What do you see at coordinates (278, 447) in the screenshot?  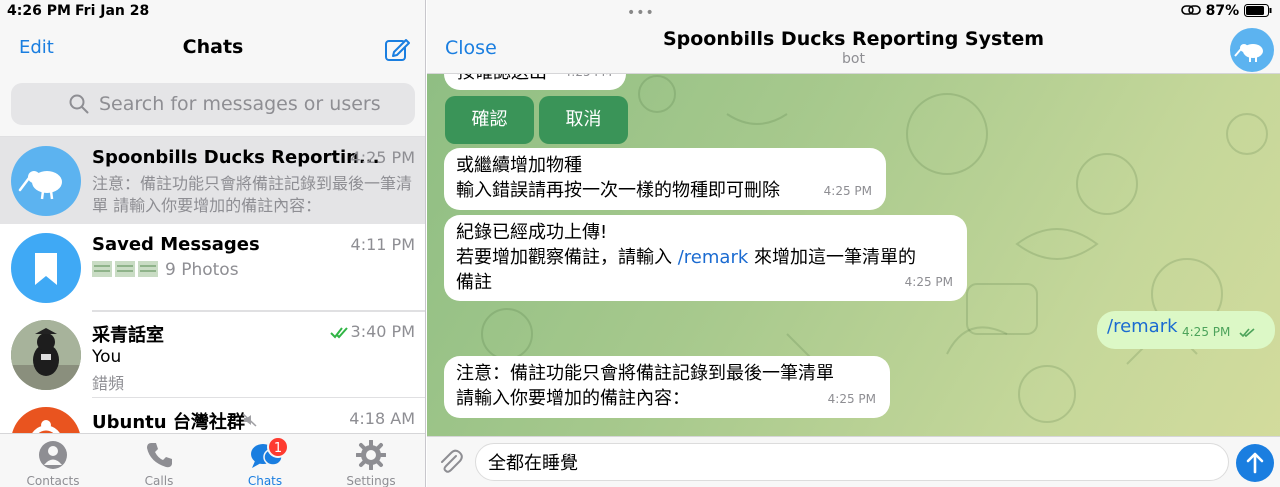 I see `unread-badge: 1` at bounding box center [278, 447].